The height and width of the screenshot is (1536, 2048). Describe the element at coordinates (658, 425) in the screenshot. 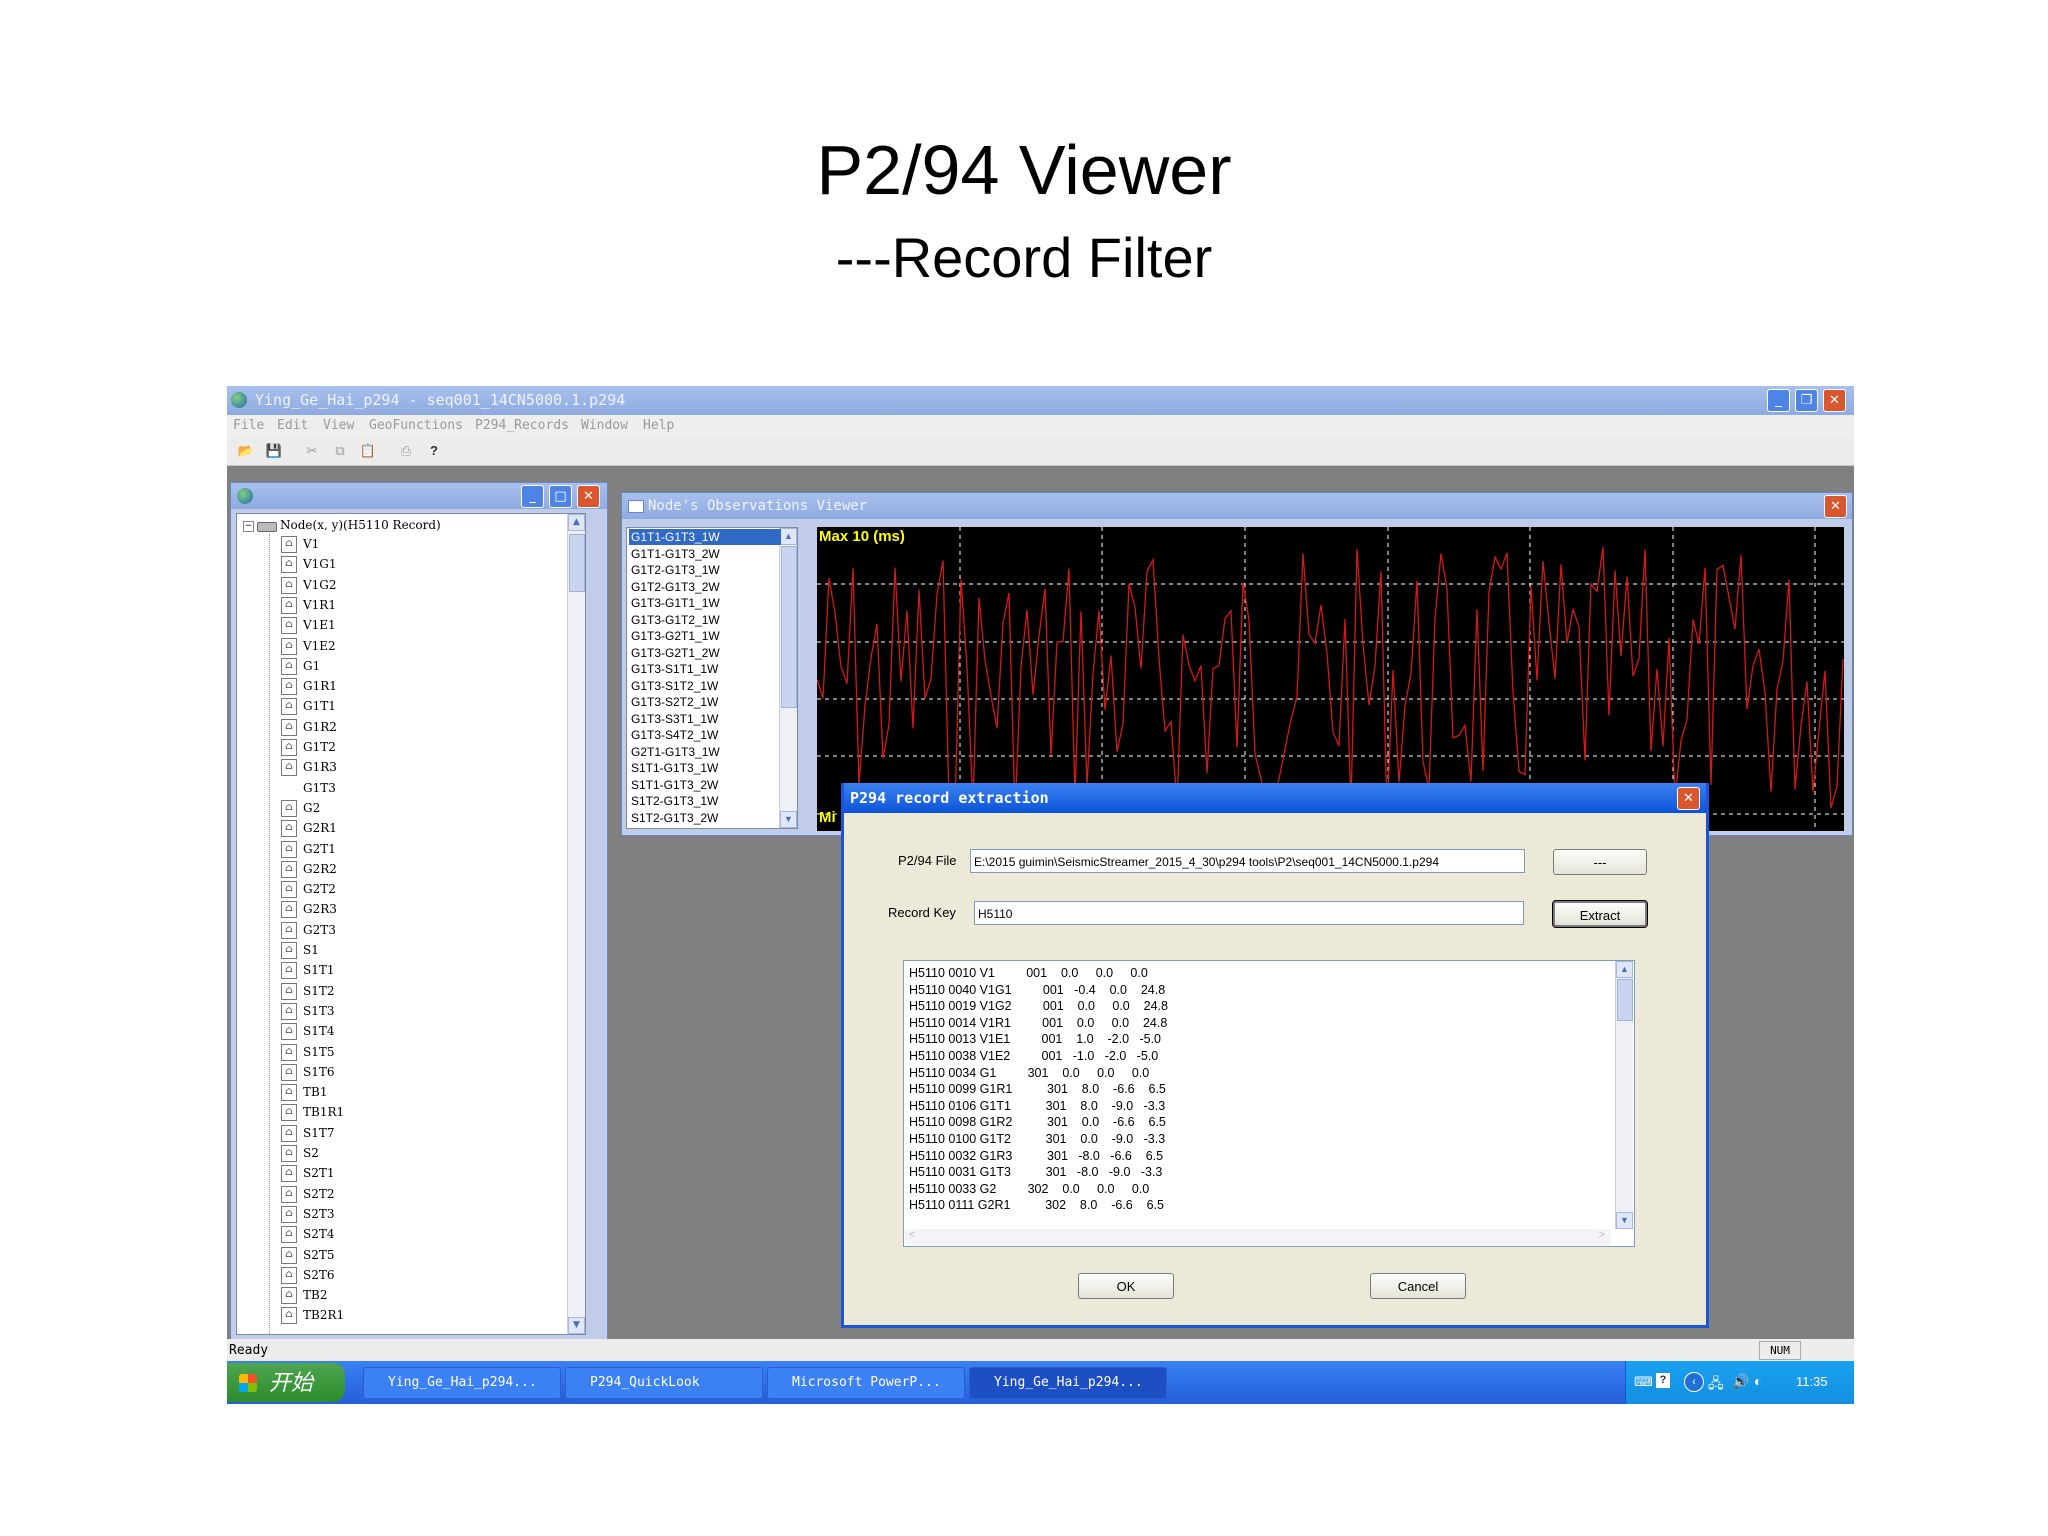

I see `menu-help: Help` at that location.